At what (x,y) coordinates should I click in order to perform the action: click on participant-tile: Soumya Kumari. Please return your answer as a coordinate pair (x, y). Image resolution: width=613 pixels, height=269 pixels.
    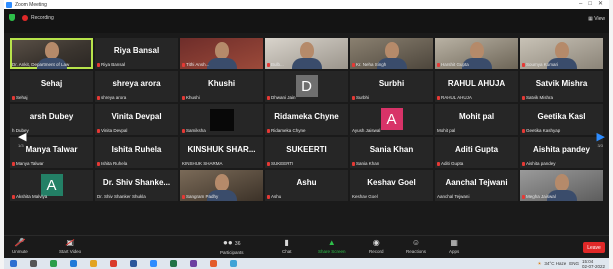
    Looking at the image, I should click on (561, 53).